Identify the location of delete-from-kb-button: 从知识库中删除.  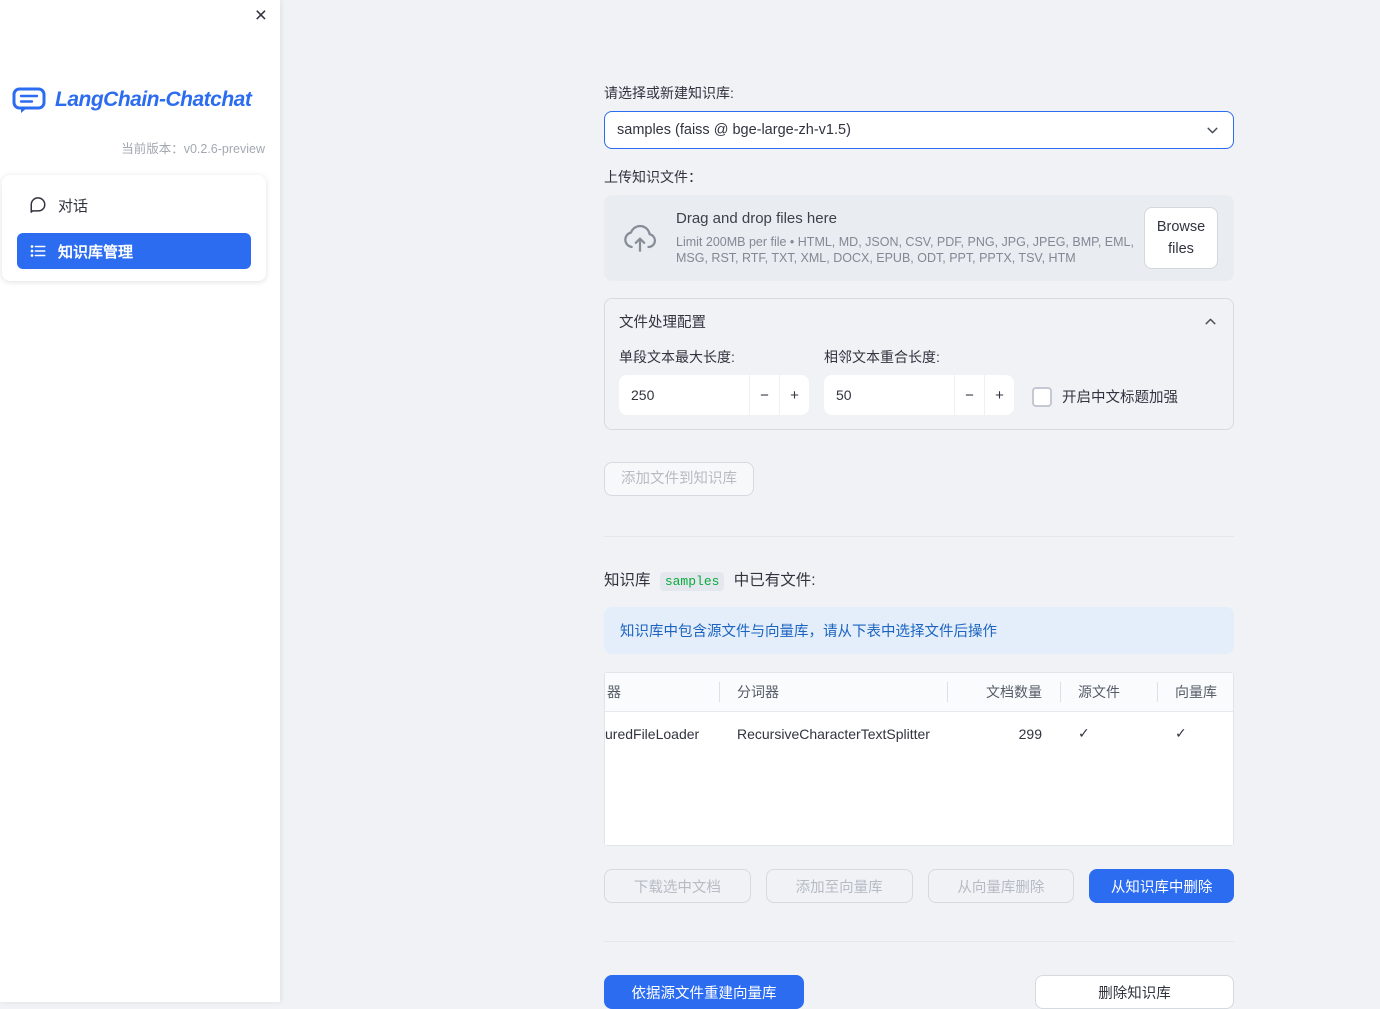
(1161, 886).